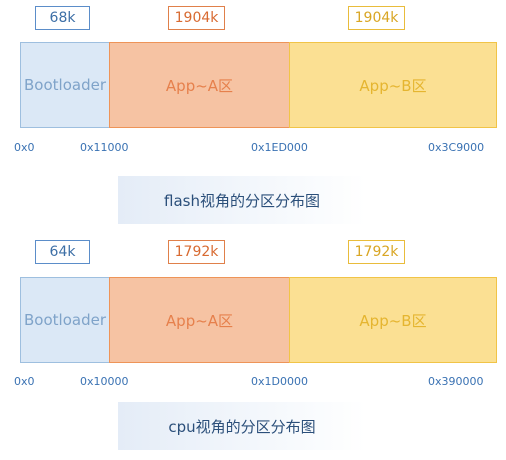  I want to click on flash-app-a-segment: App~A区, so click(199, 85).